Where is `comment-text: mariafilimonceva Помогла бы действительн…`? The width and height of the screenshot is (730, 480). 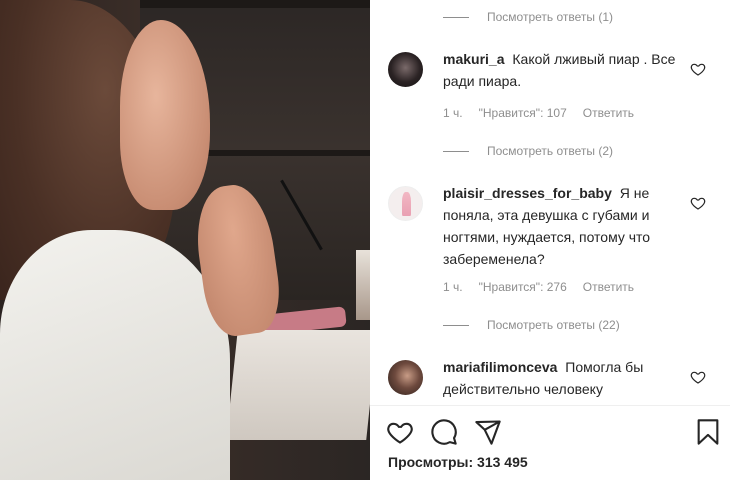
comment-text: mariafilimonceva Помогла бы действительн… is located at coordinates (563, 378).